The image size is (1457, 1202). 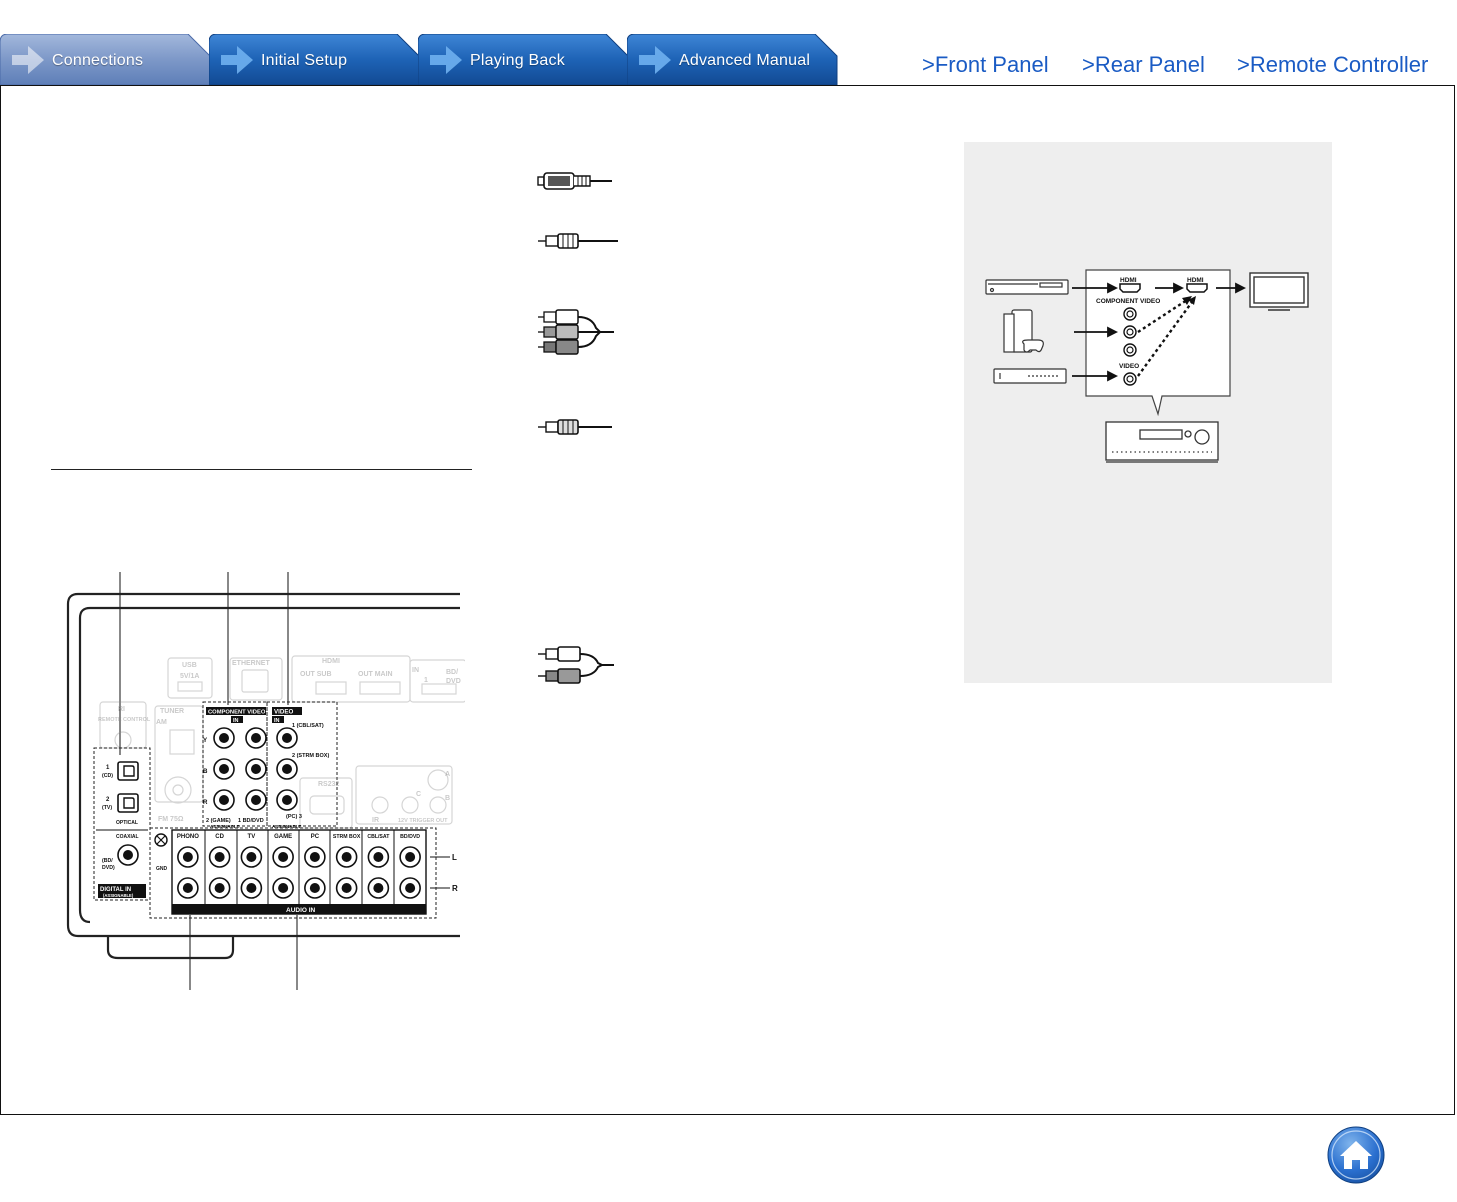 I want to click on tab-advanced-manual: Advanced Manual, so click(x=732, y=59).